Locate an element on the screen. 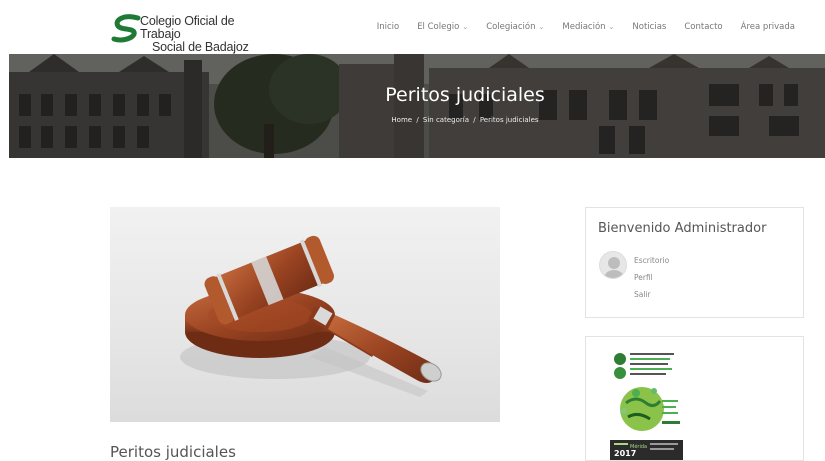 The width and height of the screenshot is (825, 461). logo-swoosh-icon is located at coordinates (126, 28).